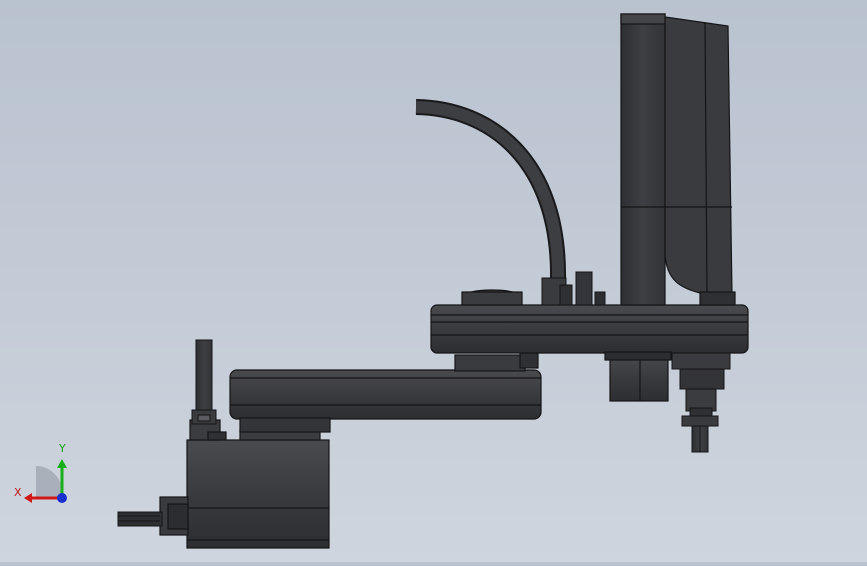 The width and height of the screenshot is (867, 566). What do you see at coordinates (700, 434) in the screenshot?
I see `z-axis-shaft` at bounding box center [700, 434].